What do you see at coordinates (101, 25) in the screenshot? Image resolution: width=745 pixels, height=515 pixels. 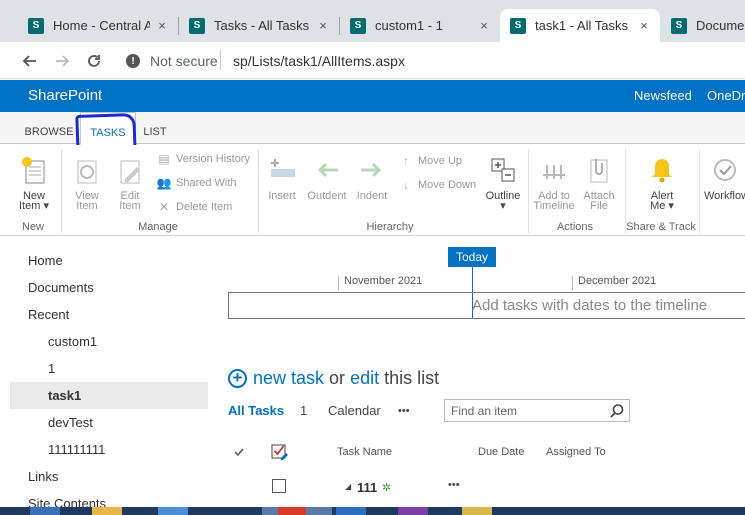 I see `browser-tab-title: Home - Central Ad` at bounding box center [101, 25].